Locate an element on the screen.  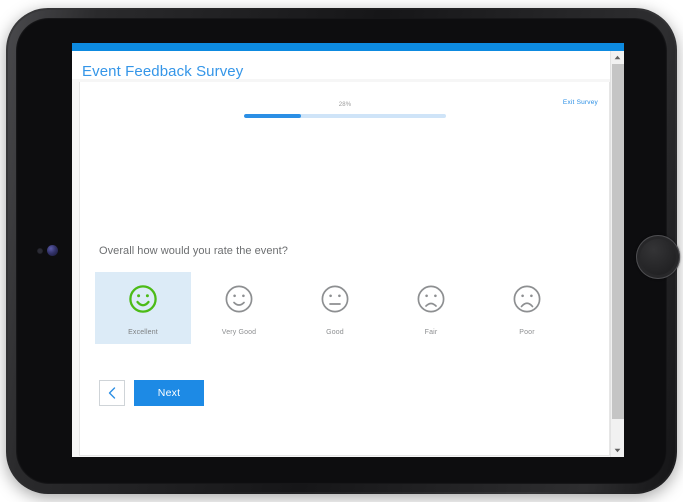
rating-option-good: Good is located at coordinates (335, 308).